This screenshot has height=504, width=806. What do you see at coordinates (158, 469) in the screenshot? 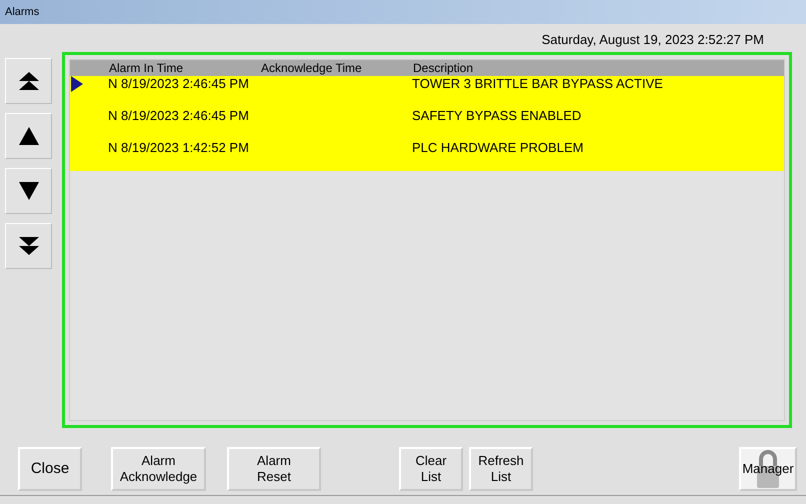
I see `action-button: Alarm Acknowledge` at bounding box center [158, 469].